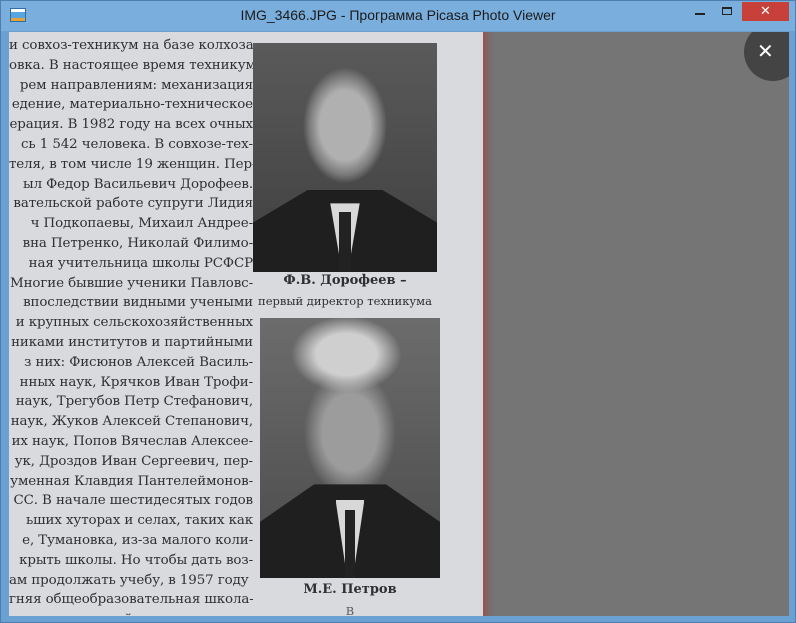 The image size is (796, 623). I want to click on text-line: гняя общеобразовательная школа-, so click(131, 600).